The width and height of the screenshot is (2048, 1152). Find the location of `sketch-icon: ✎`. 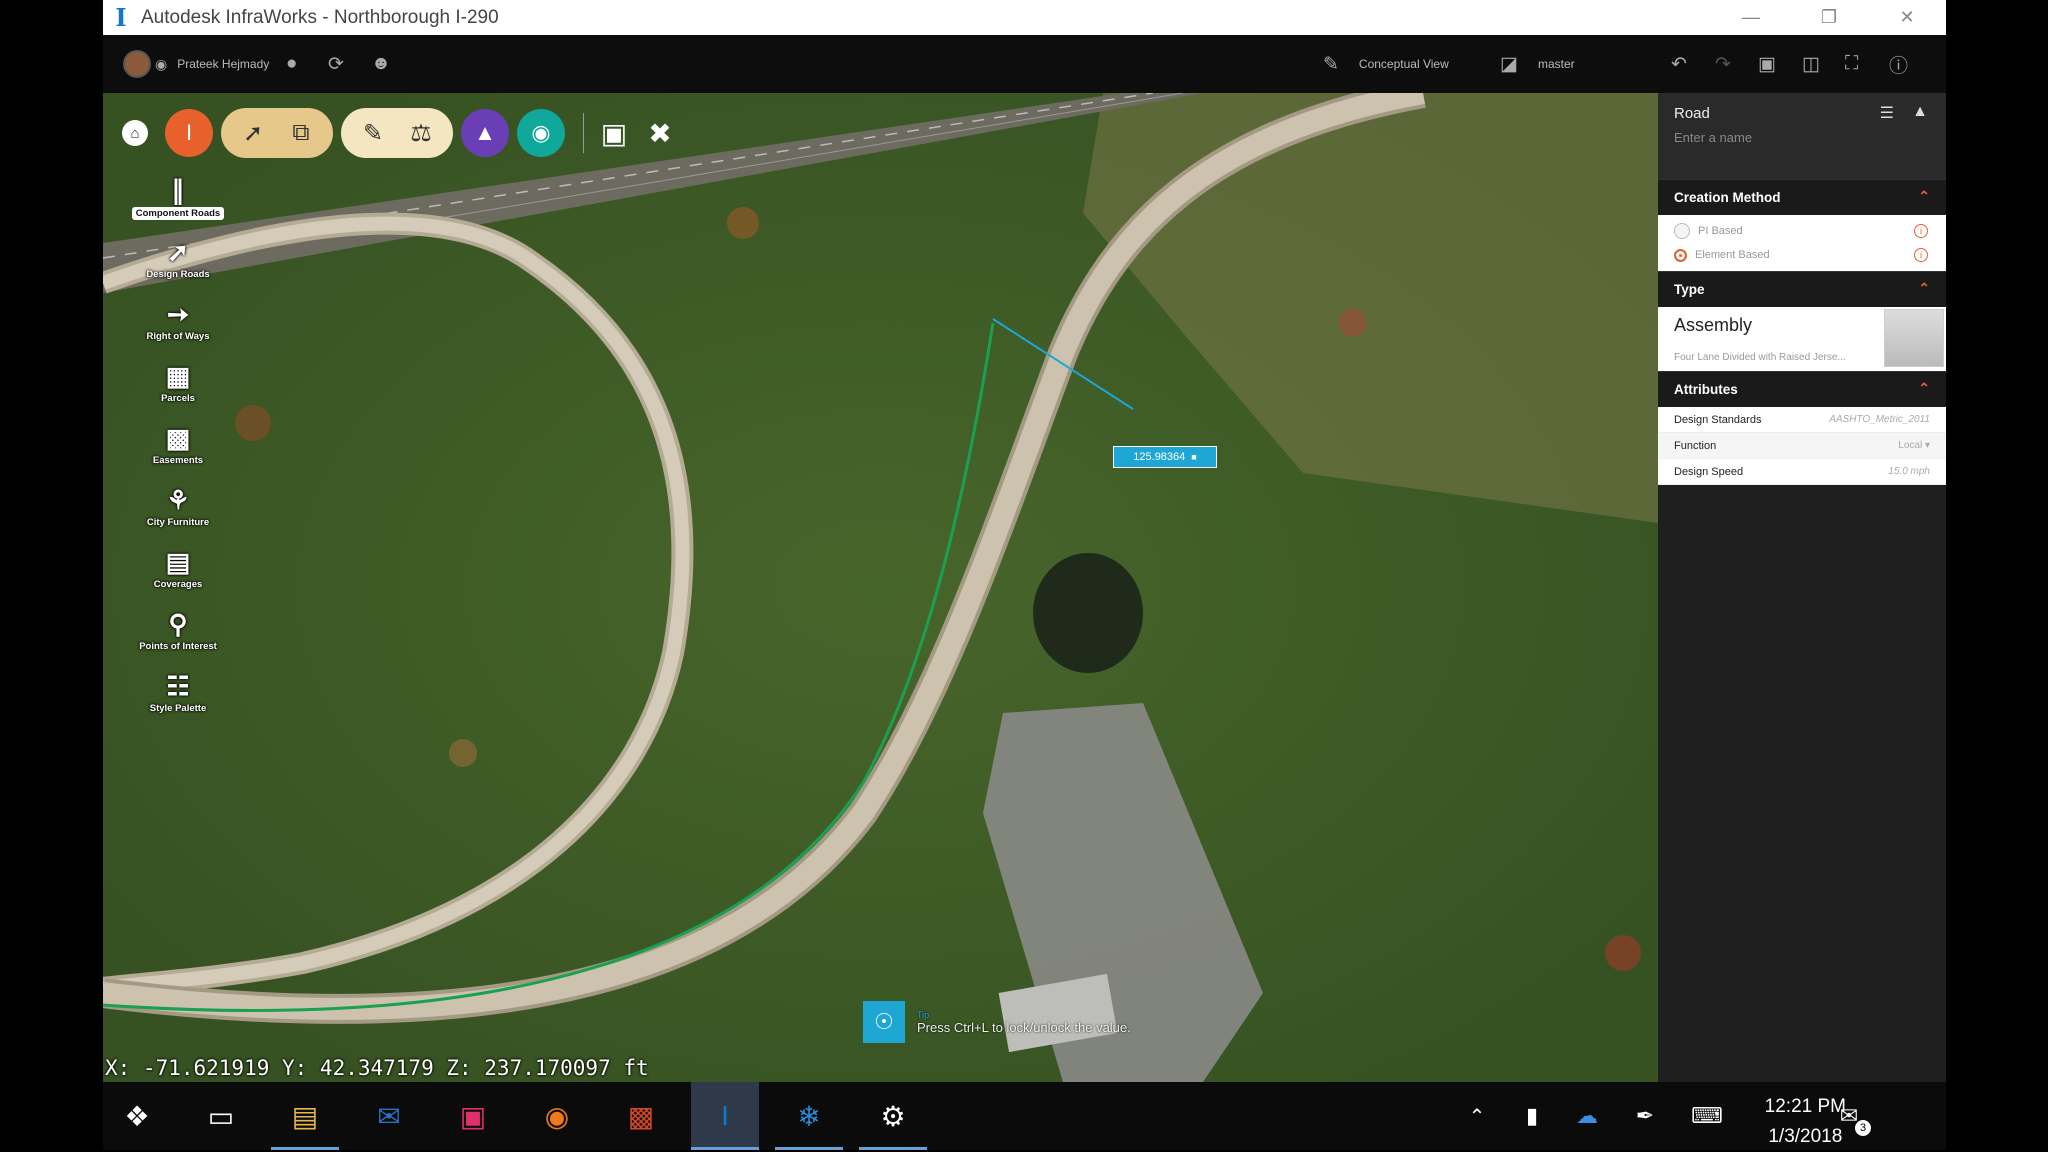

sketch-icon: ✎ is located at coordinates (373, 133).